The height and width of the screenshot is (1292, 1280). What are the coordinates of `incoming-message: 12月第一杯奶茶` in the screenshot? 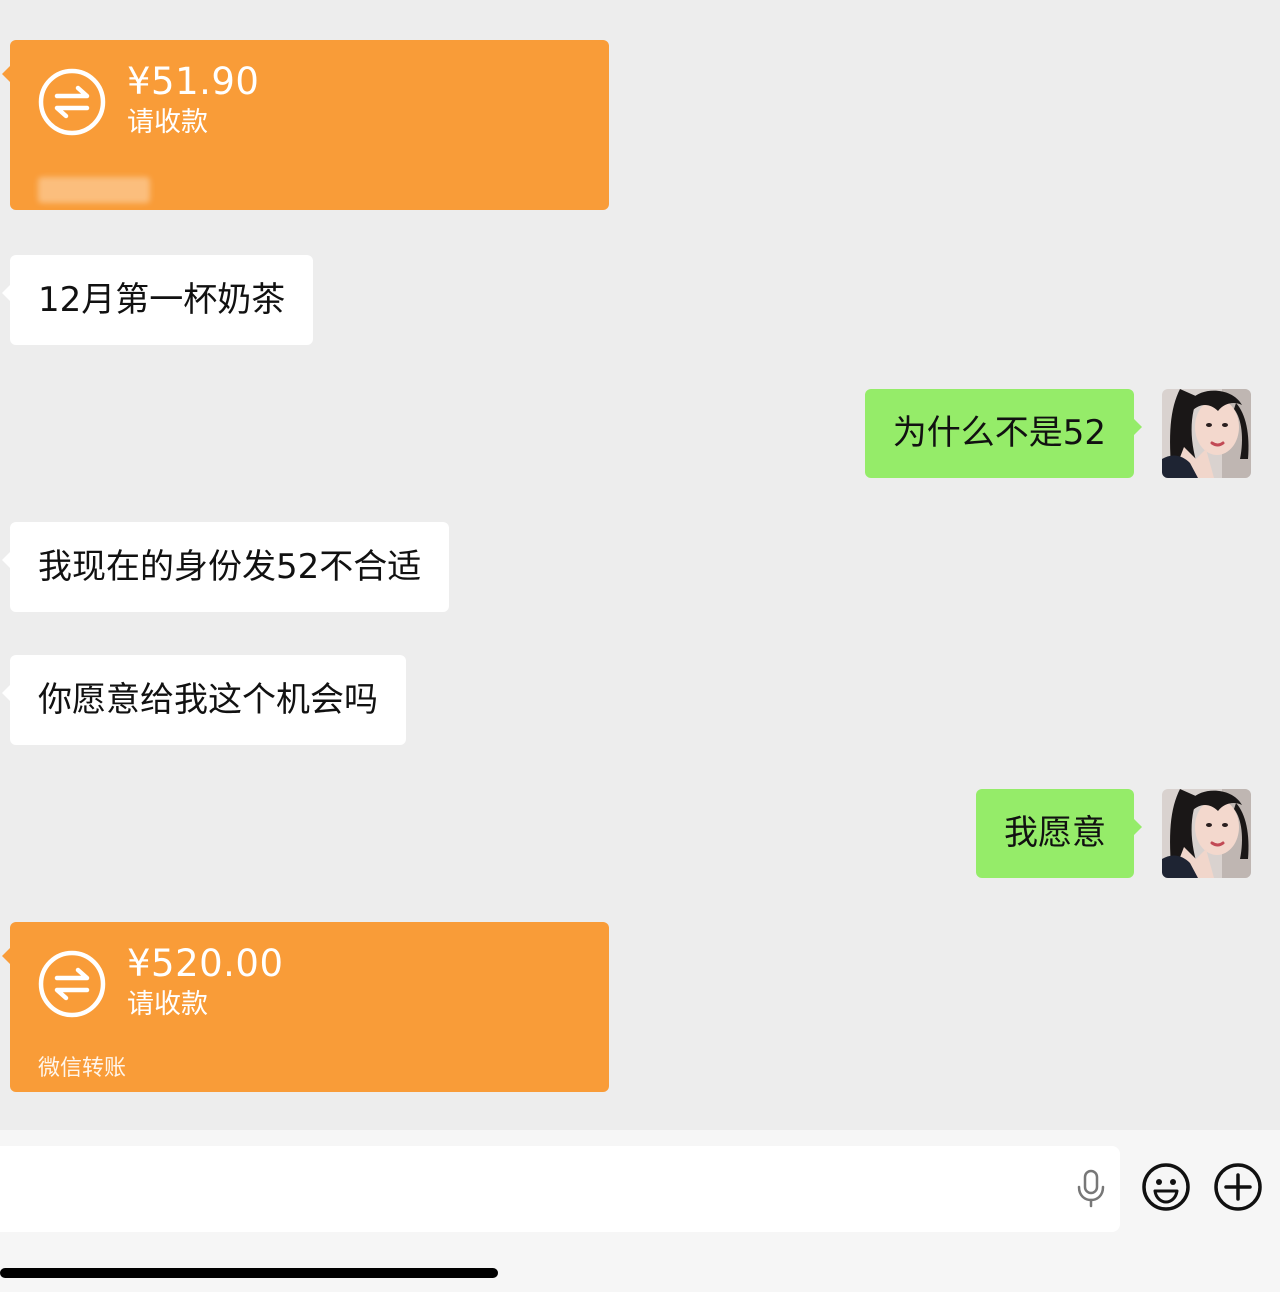 It's located at (157, 300).